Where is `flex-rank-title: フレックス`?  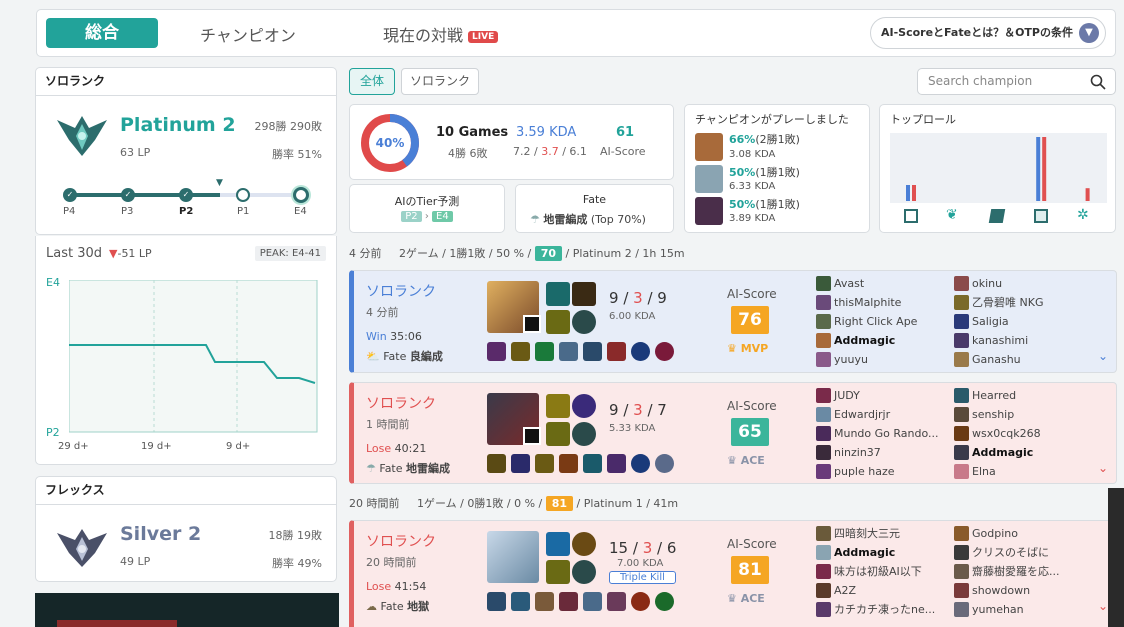 flex-rank-title: フレックス is located at coordinates (186, 491).